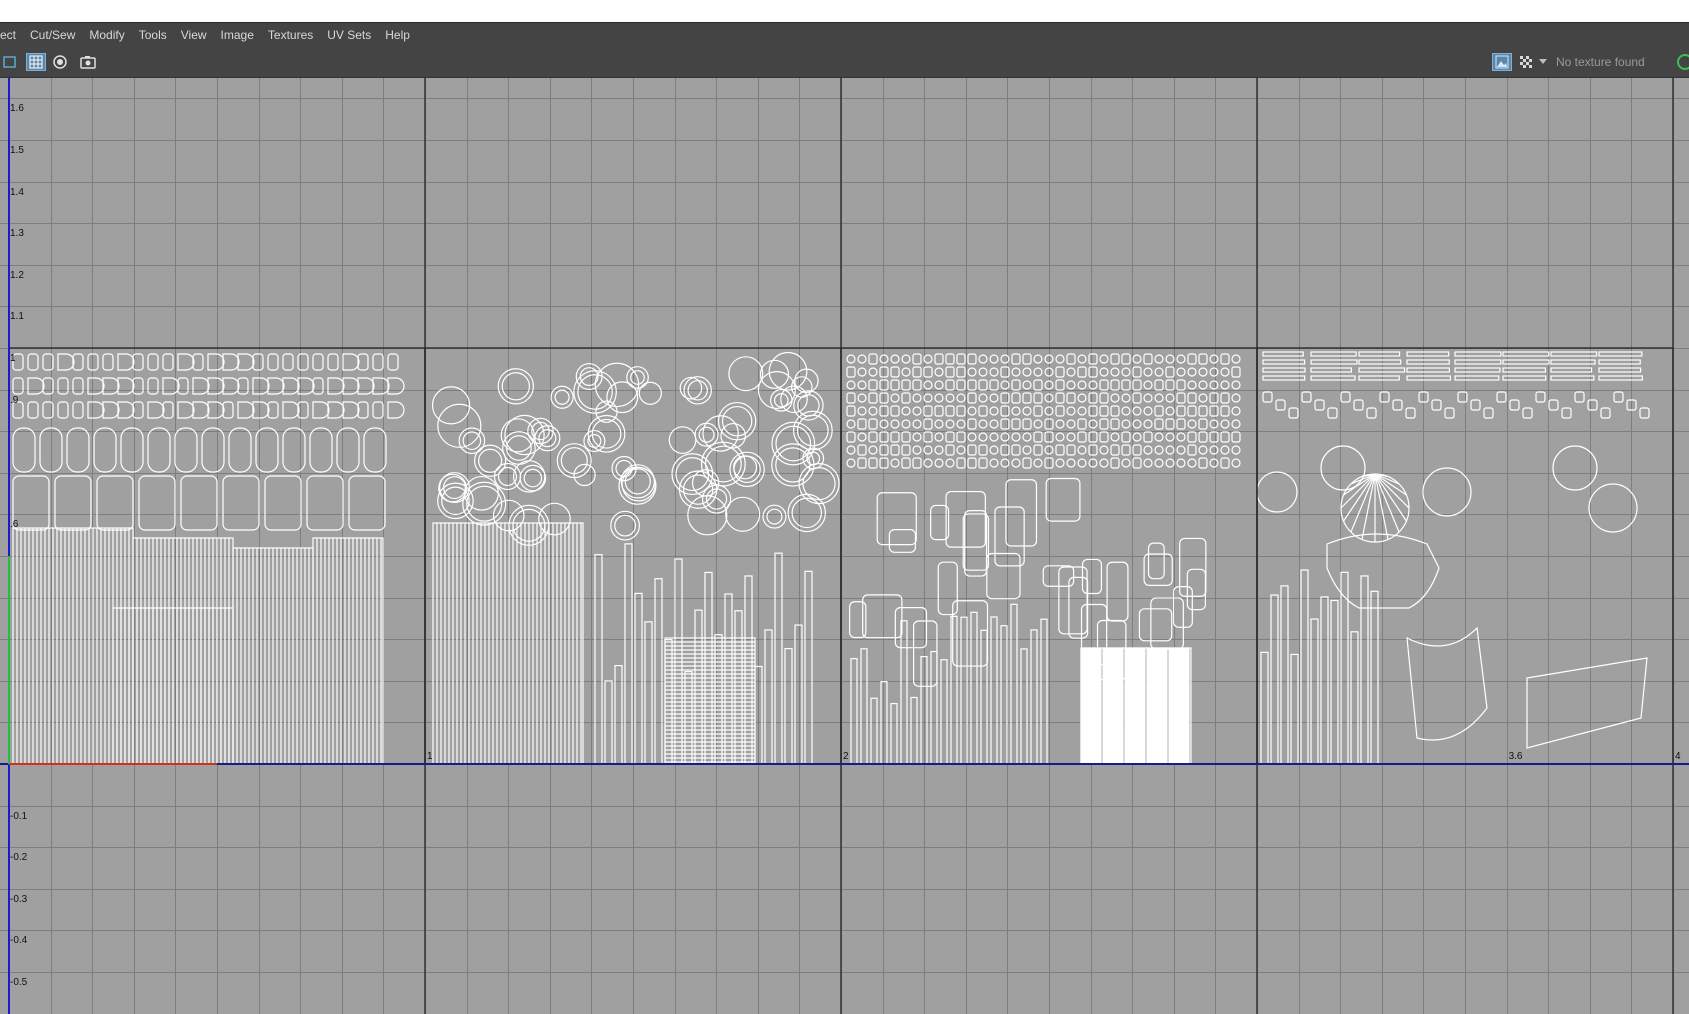 This screenshot has height=1014, width=1689. What do you see at coordinates (13, 358) in the screenshot?
I see `v-axis-label: 1` at bounding box center [13, 358].